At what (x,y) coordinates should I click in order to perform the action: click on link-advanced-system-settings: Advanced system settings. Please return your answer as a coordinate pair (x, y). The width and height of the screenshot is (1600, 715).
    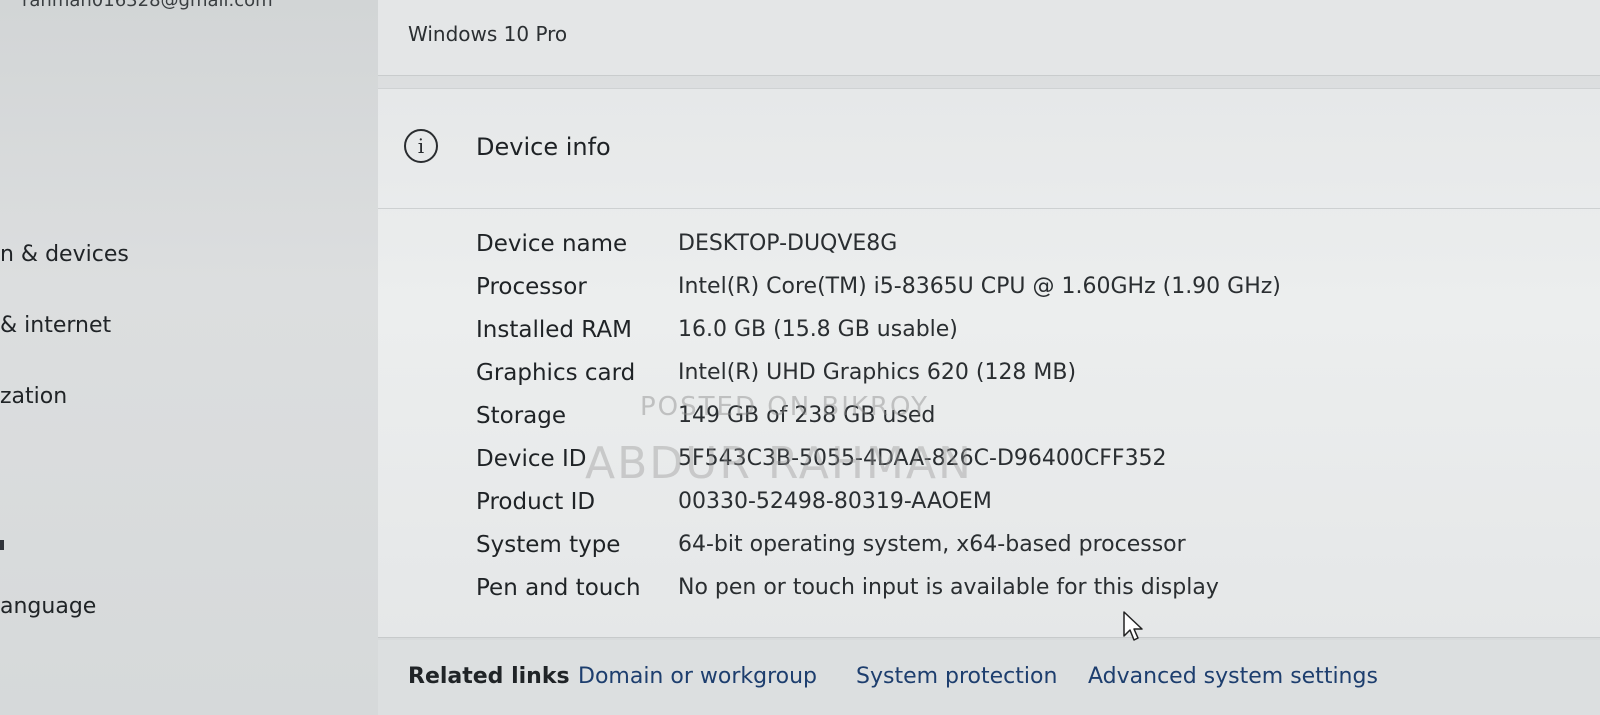
    Looking at the image, I should click on (1233, 676).